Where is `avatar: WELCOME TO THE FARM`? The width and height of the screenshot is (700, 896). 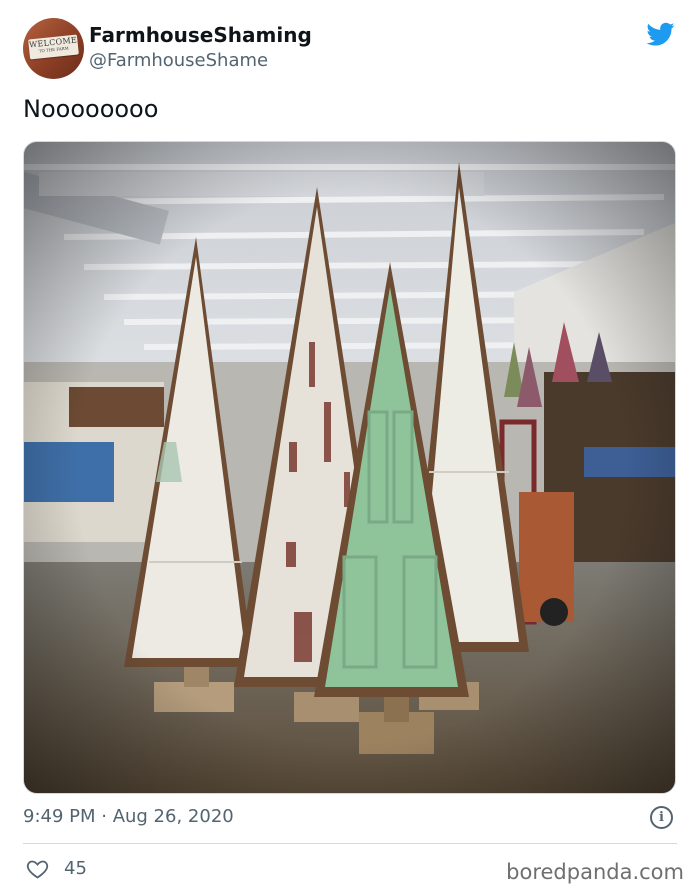 avatar: WELCOME TO THE FARM is located at coordinates (53, 48).